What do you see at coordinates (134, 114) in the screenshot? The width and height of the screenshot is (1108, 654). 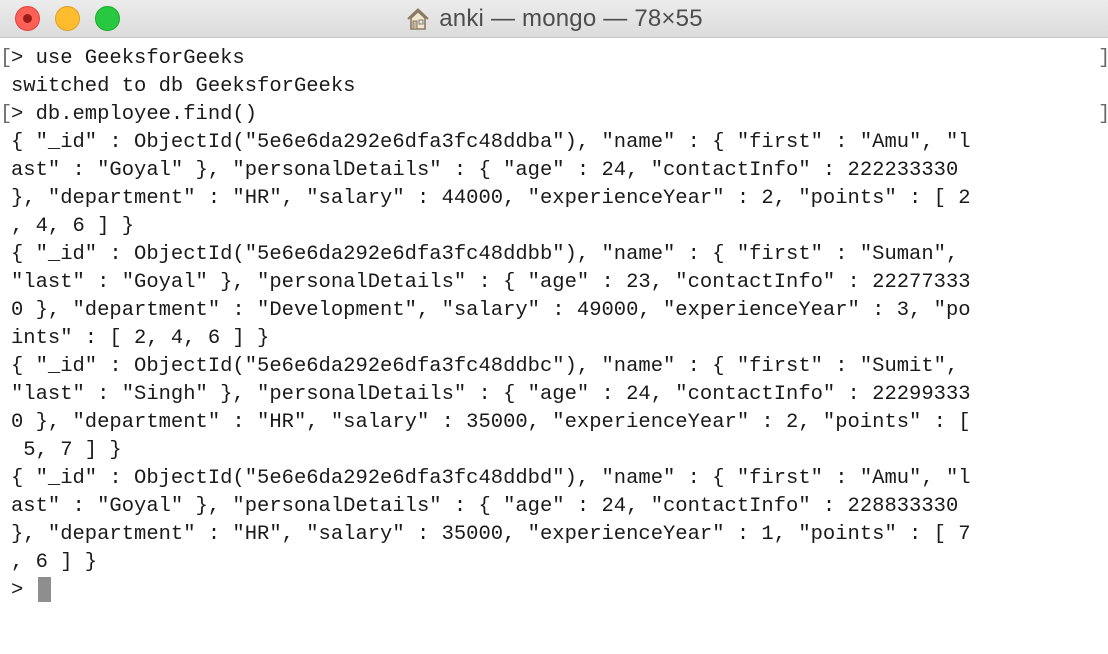 I see `terminal-line: > db.employee.find()` at bounding box center [134, 114].